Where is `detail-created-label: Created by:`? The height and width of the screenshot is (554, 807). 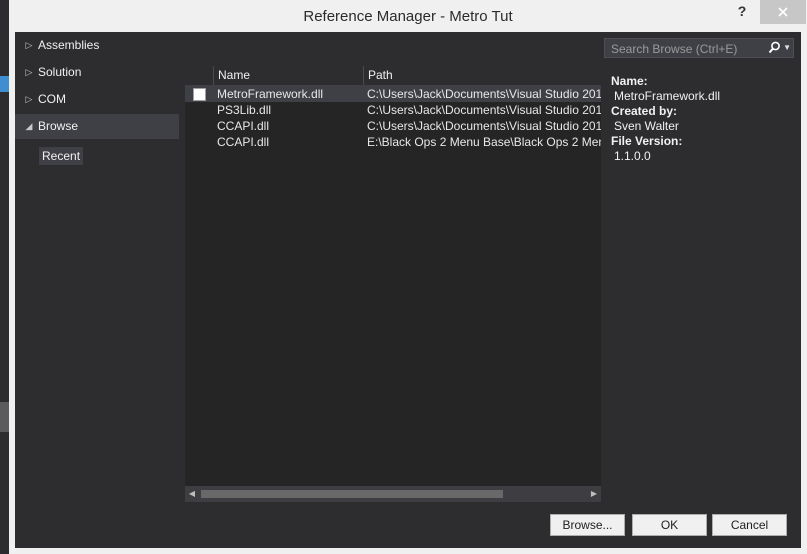 detail-created-label: Created by: is located at coordinates (644, 111).